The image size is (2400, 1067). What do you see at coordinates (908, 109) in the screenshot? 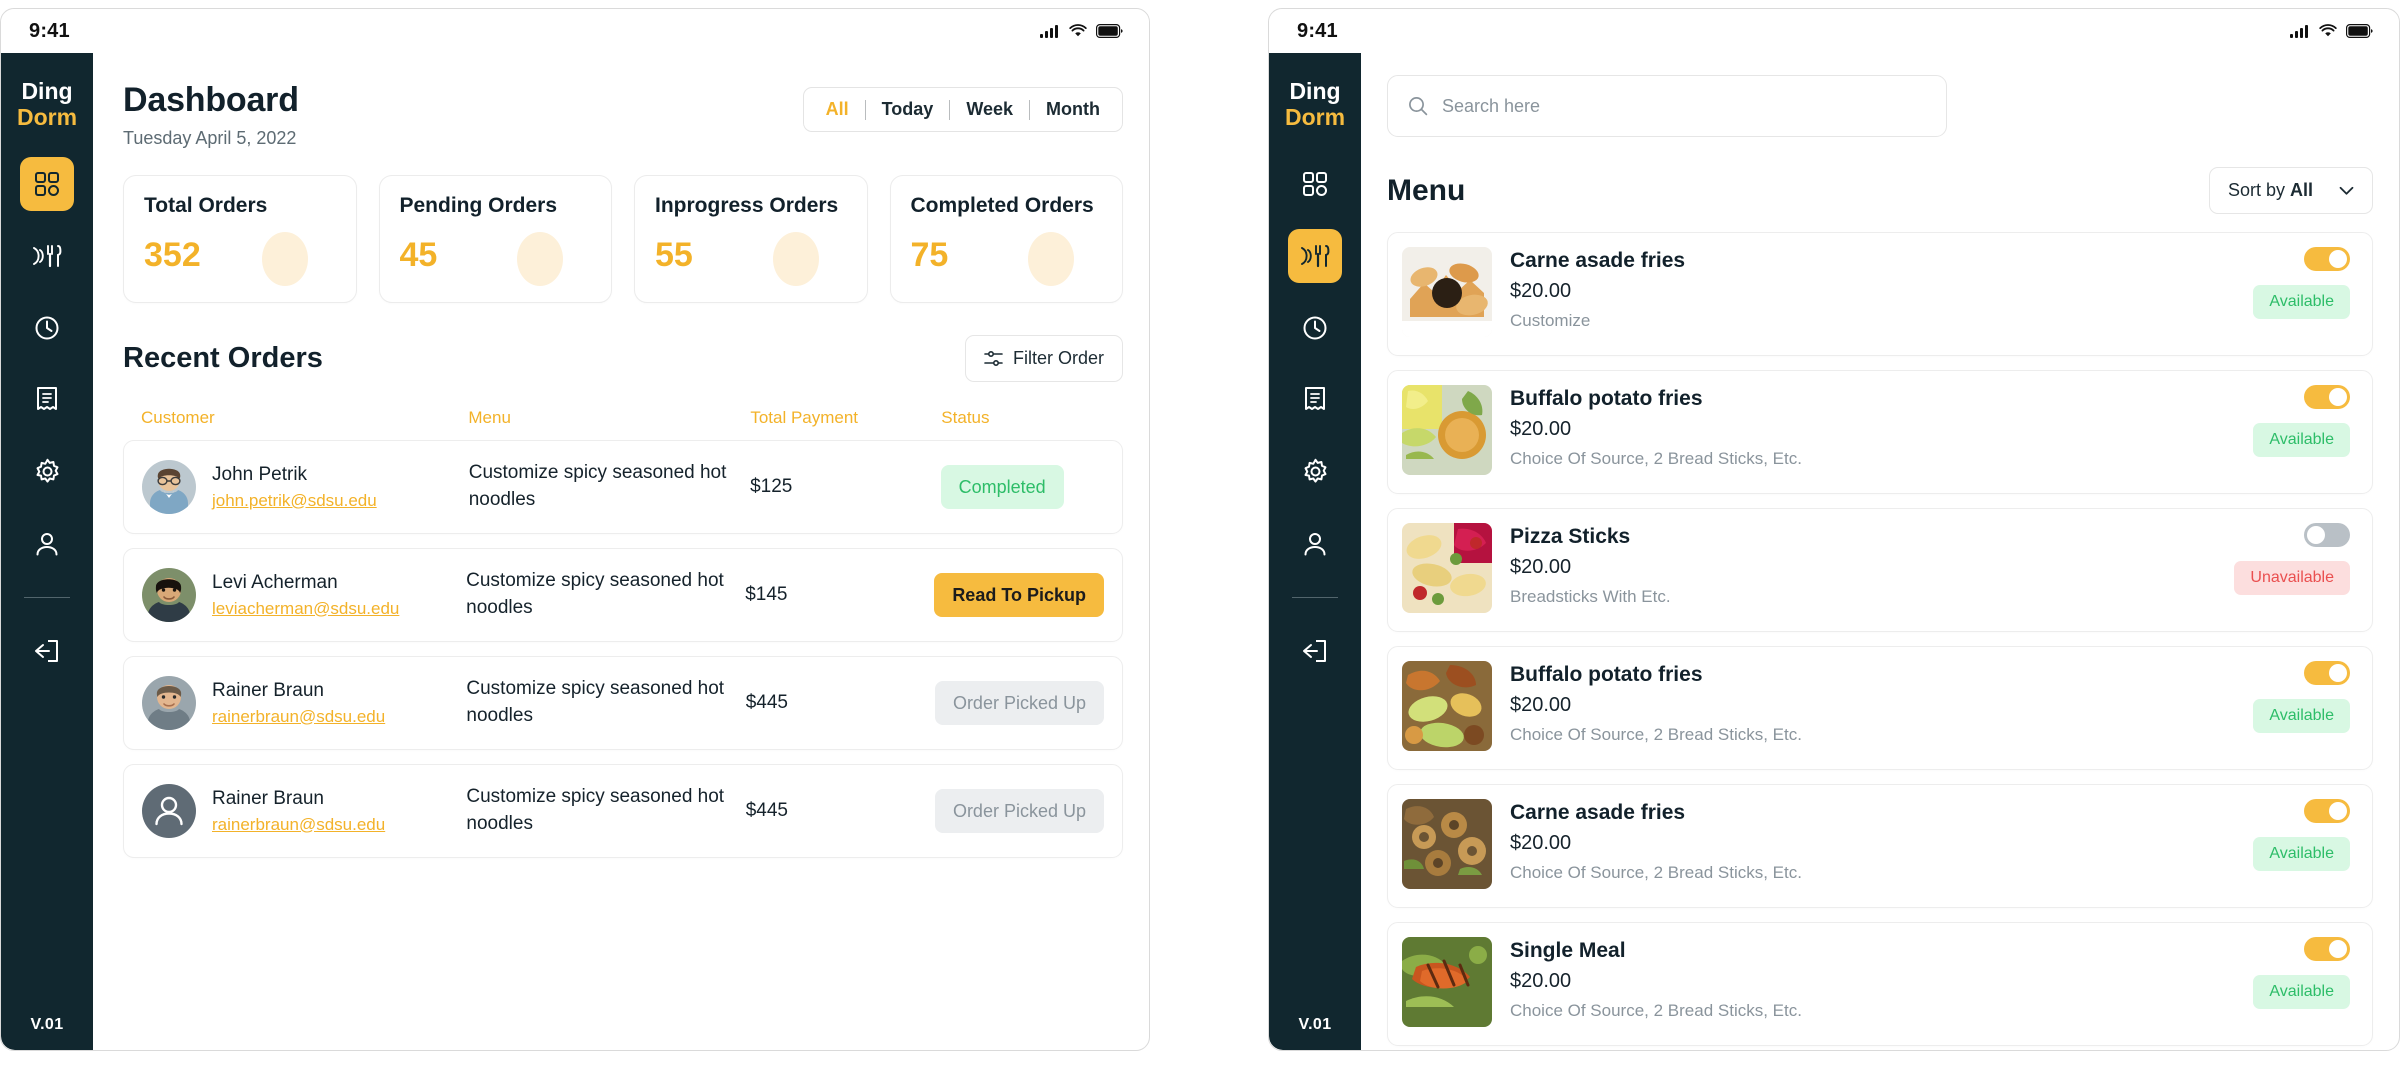
I see `tab-today: Today` at bounding box center [908, 109].